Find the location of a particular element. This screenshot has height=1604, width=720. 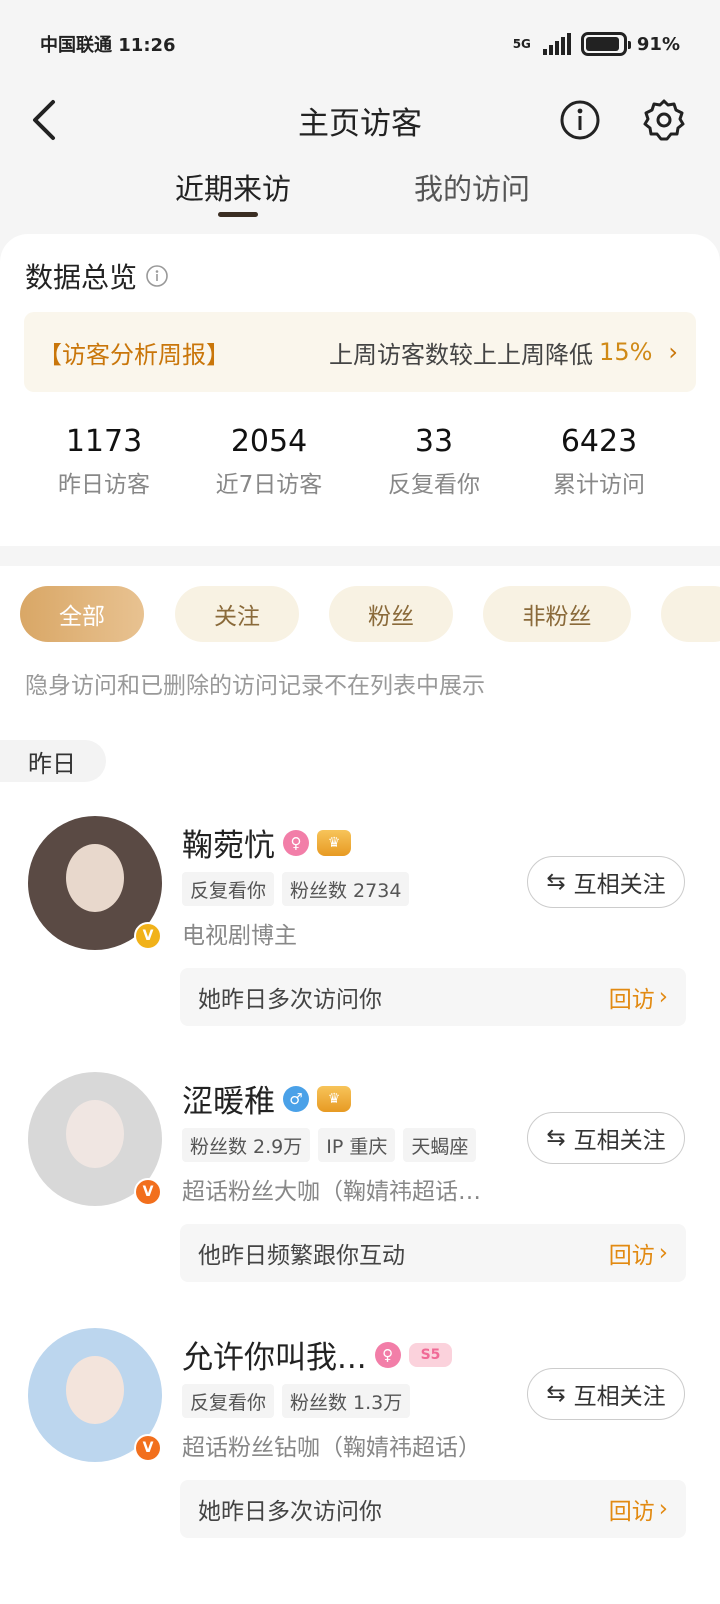

stat-label: 累计访问 is located at coordinates (599, 485).